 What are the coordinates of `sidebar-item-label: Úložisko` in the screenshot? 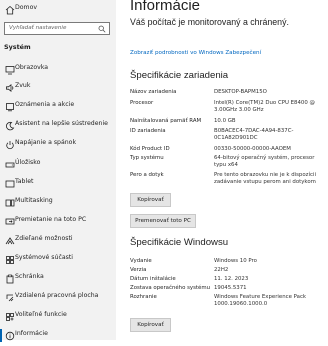 It's located at (28, 162).